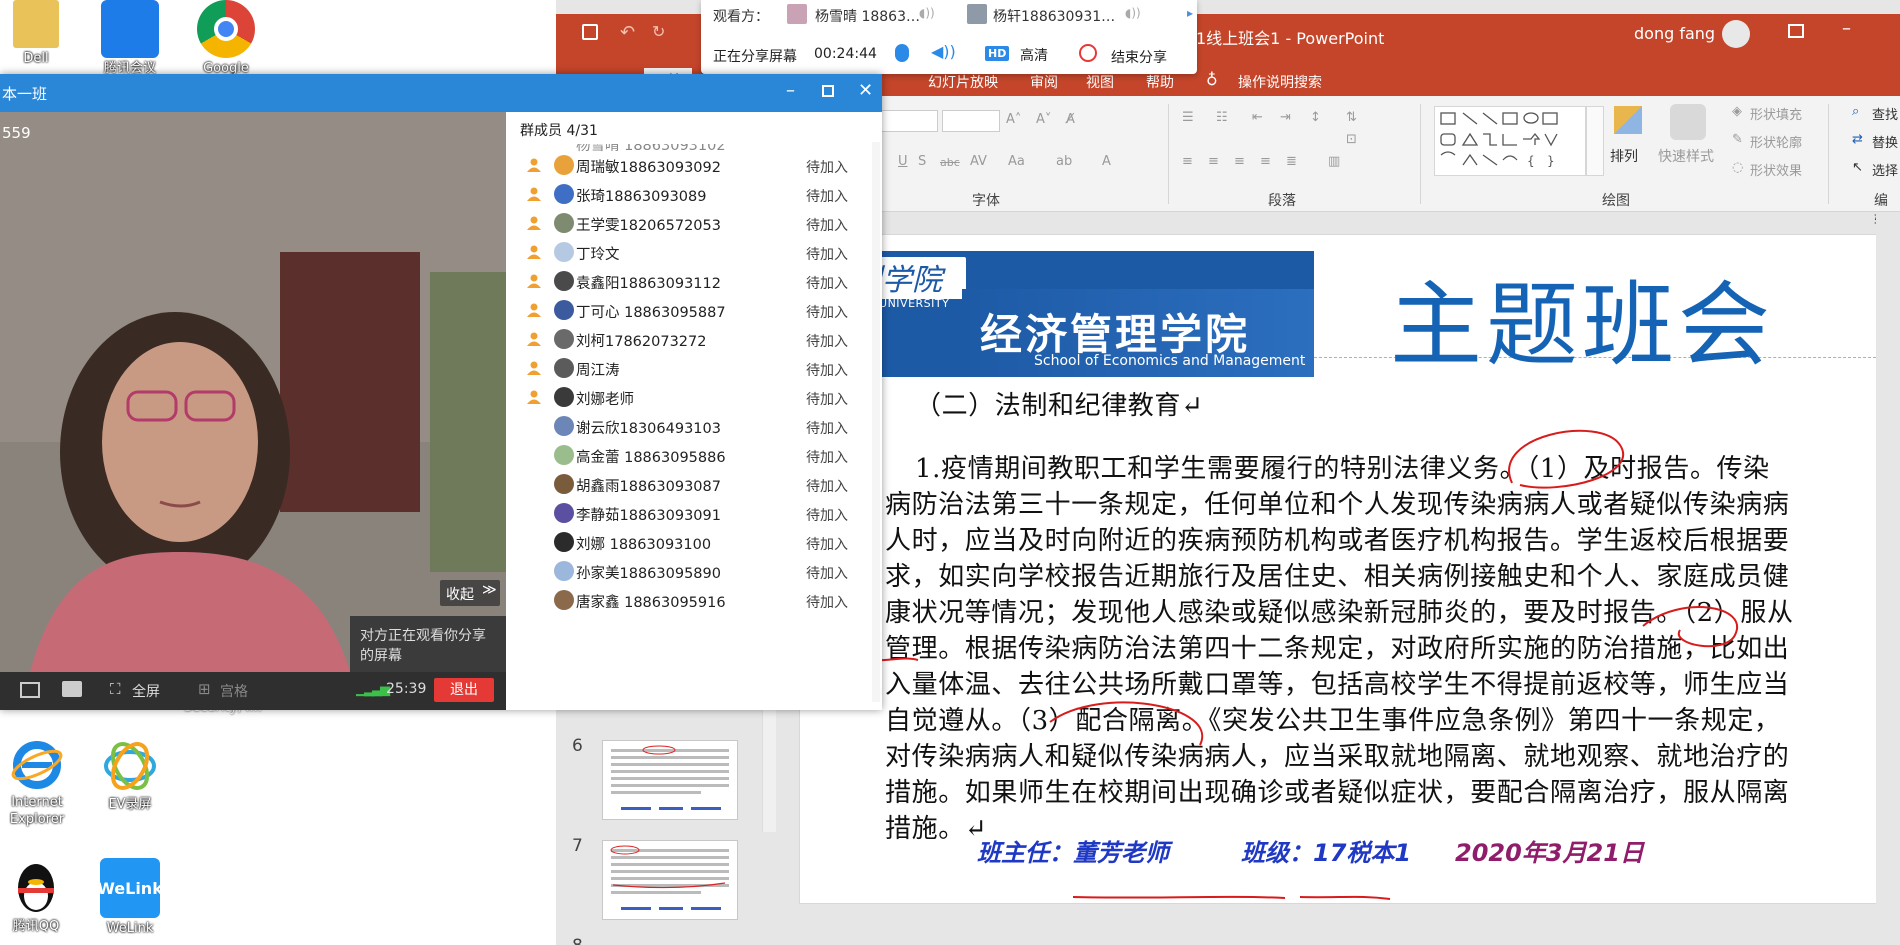 This screenshot has height=945, width=1900. What do you see at coordinates (1888, 578) in the screenshot?
I see `slide-scrollbar` at bounding box center [1888, 578].